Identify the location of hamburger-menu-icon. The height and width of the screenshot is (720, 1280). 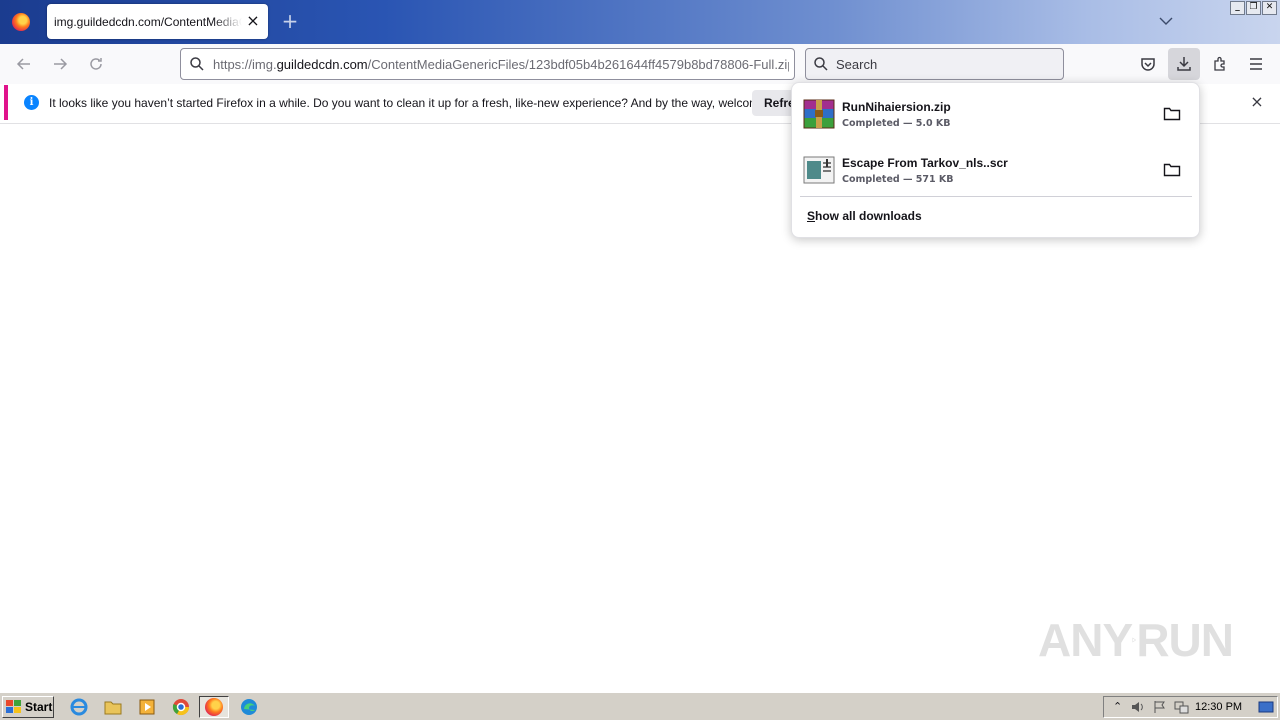
(1256, 64).